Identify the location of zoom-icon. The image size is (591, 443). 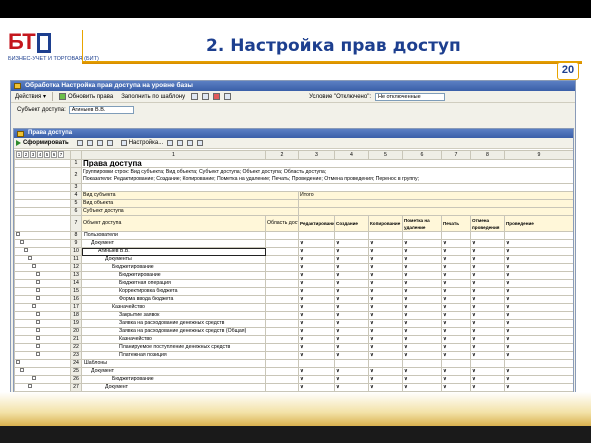
(200, 143).